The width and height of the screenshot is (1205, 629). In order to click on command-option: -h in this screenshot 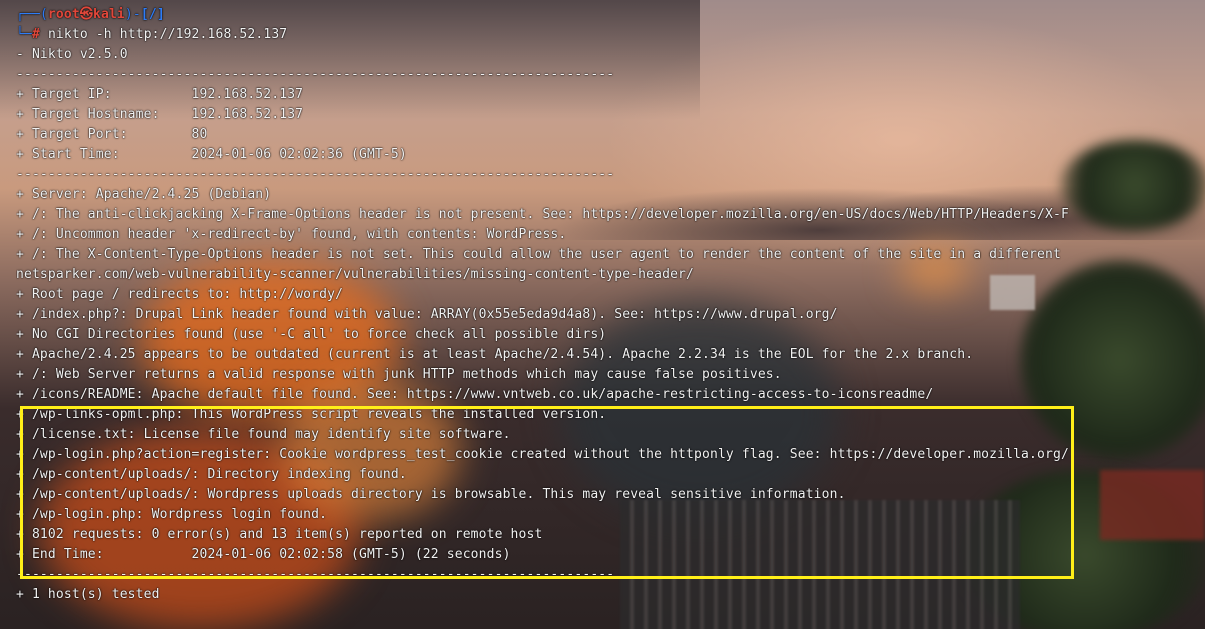, I will do `click(103, 34)`.